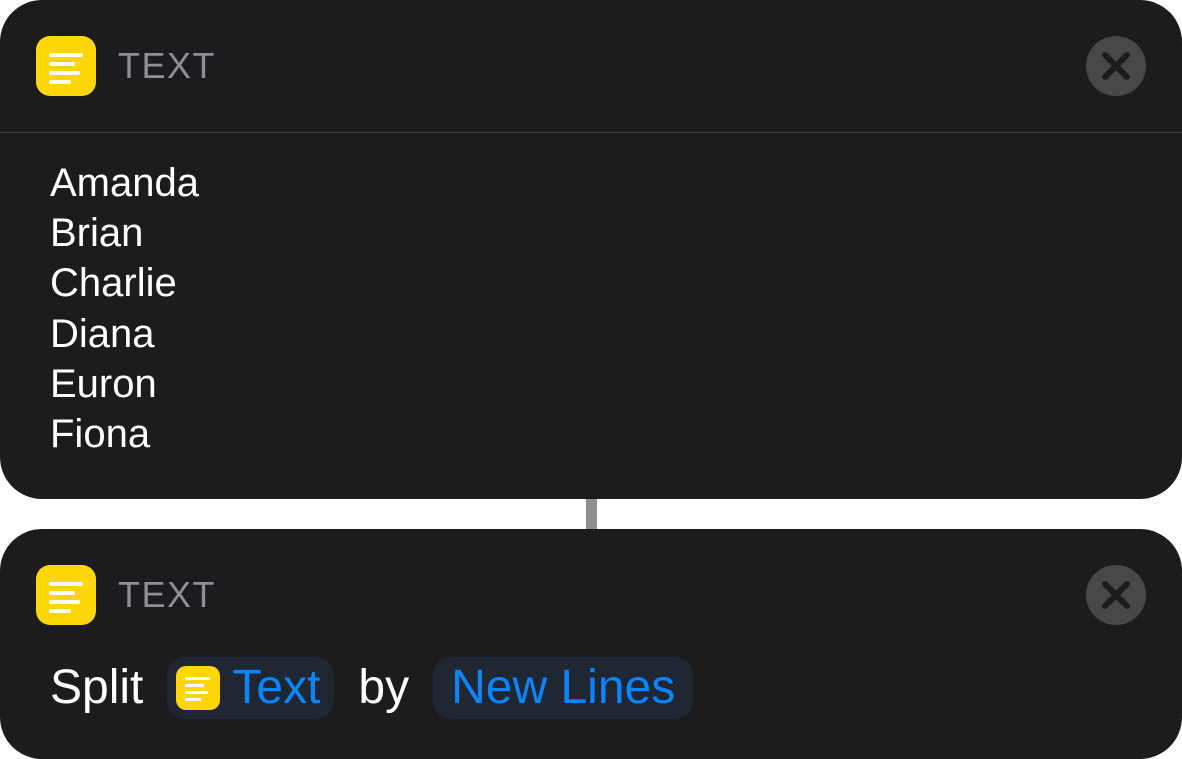  What do you see at coordinates (102, 333) in the screenshot?
I see `text-line: Diana` at bounding box center [102, 333].